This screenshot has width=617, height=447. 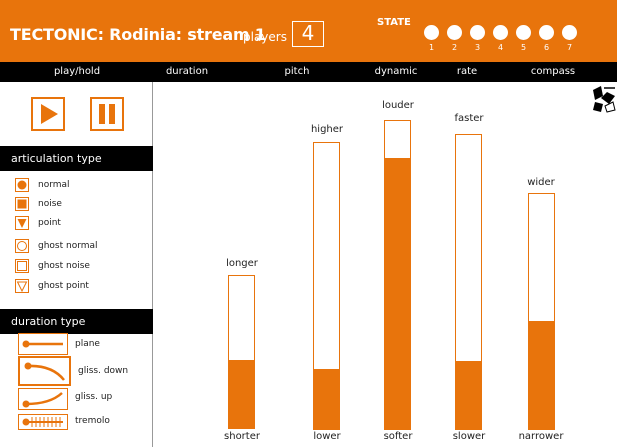 I want to click on pitch-slider-bottom-label: lower, so click(x=327, y=436).